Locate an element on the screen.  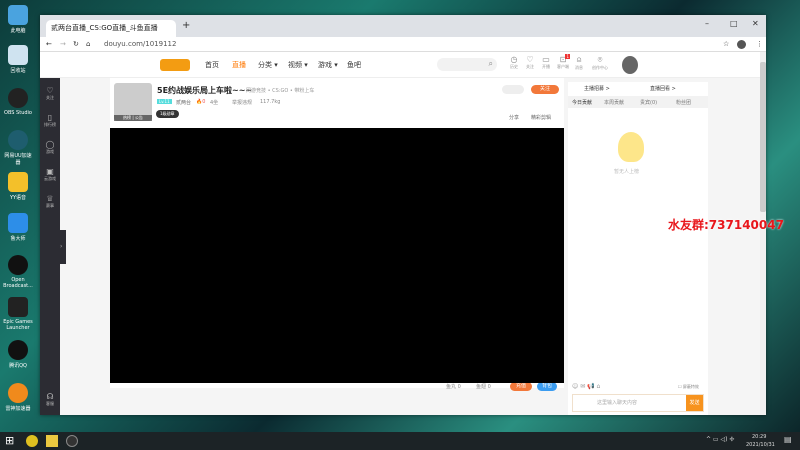
scrollbar is located at coordinates (763, 233).